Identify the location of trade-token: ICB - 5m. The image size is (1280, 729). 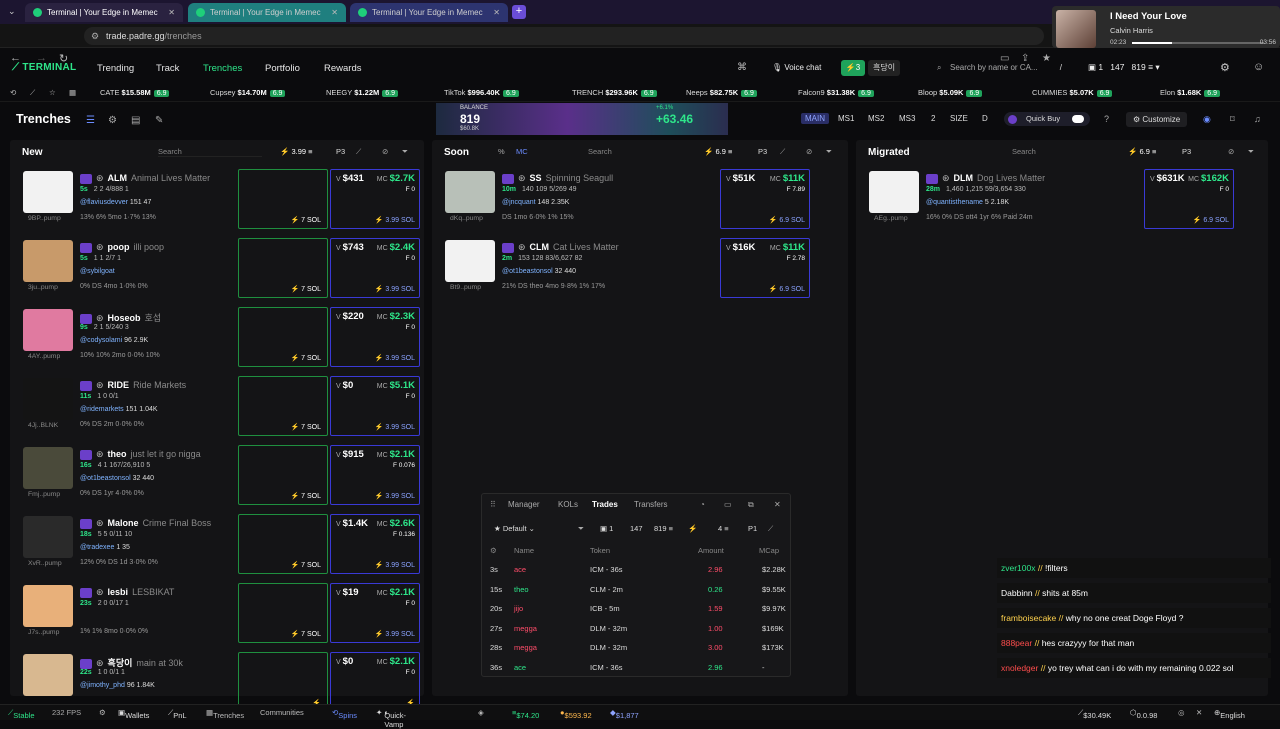
(605, 608).